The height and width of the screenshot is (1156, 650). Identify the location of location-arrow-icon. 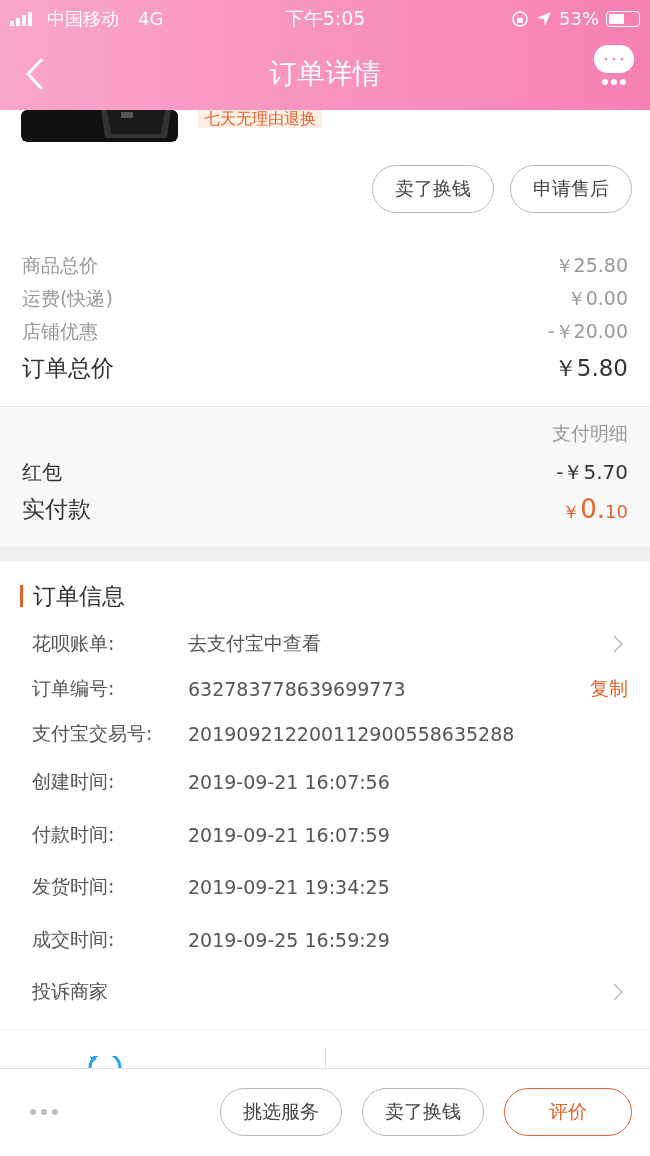
(544, 18).